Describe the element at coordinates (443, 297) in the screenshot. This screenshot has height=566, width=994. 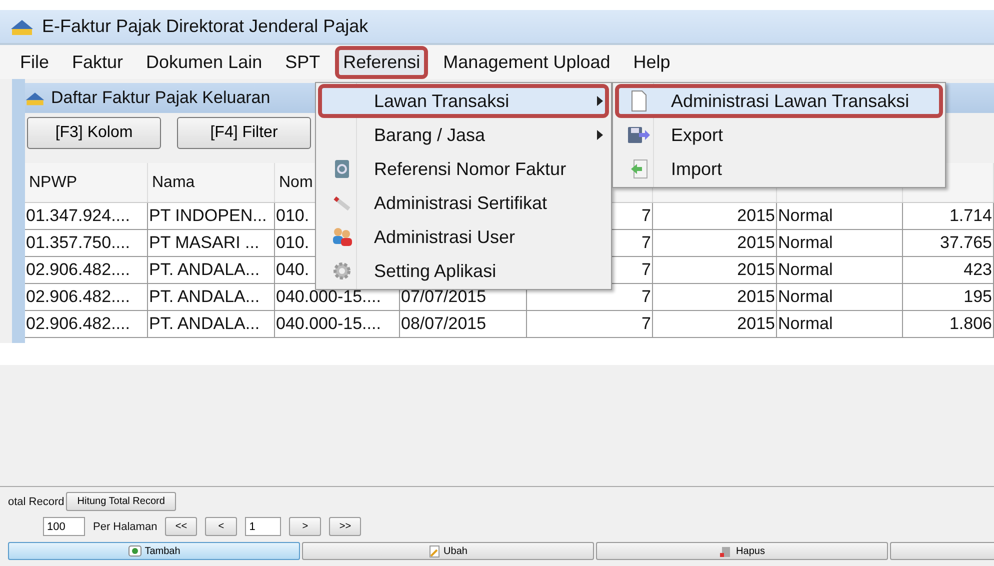
I see `table-cell: 07/07/2015` at that location.